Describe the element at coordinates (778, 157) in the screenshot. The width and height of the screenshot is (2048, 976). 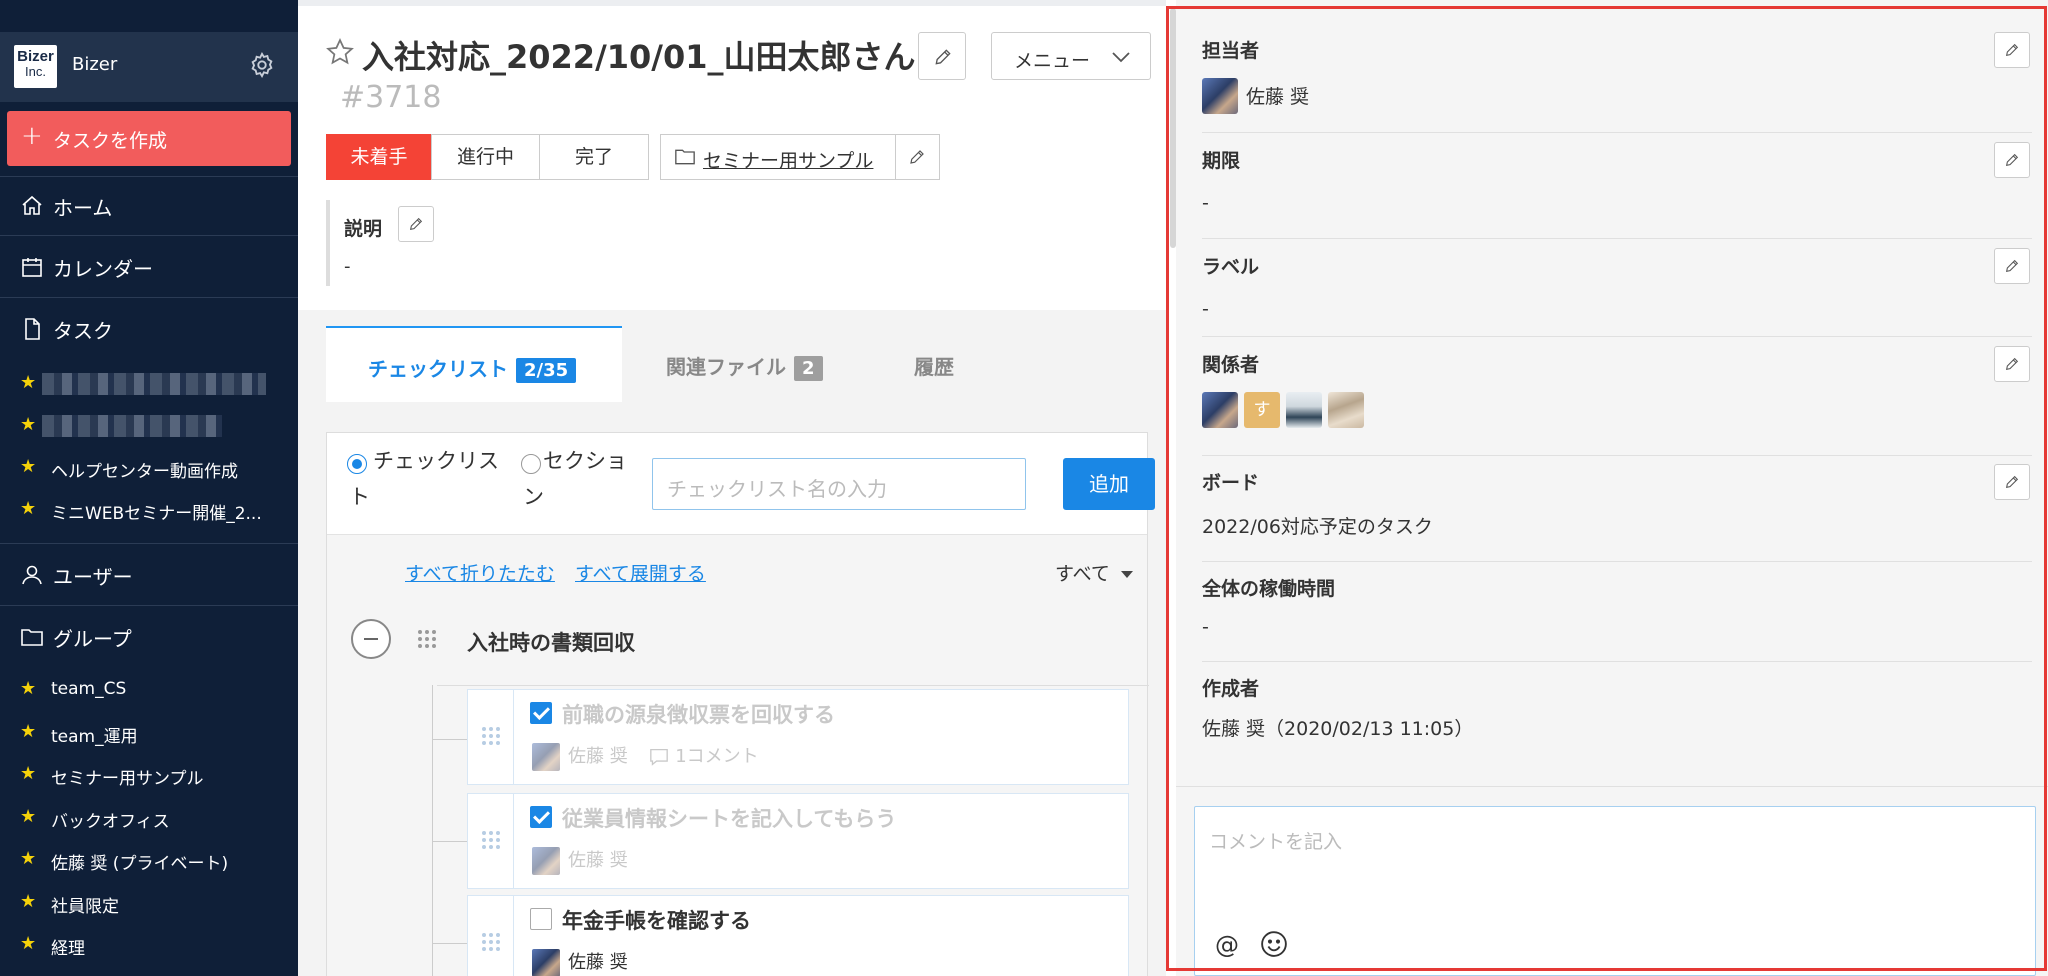
I see `project-link: セミナー用サンプル` at that location.